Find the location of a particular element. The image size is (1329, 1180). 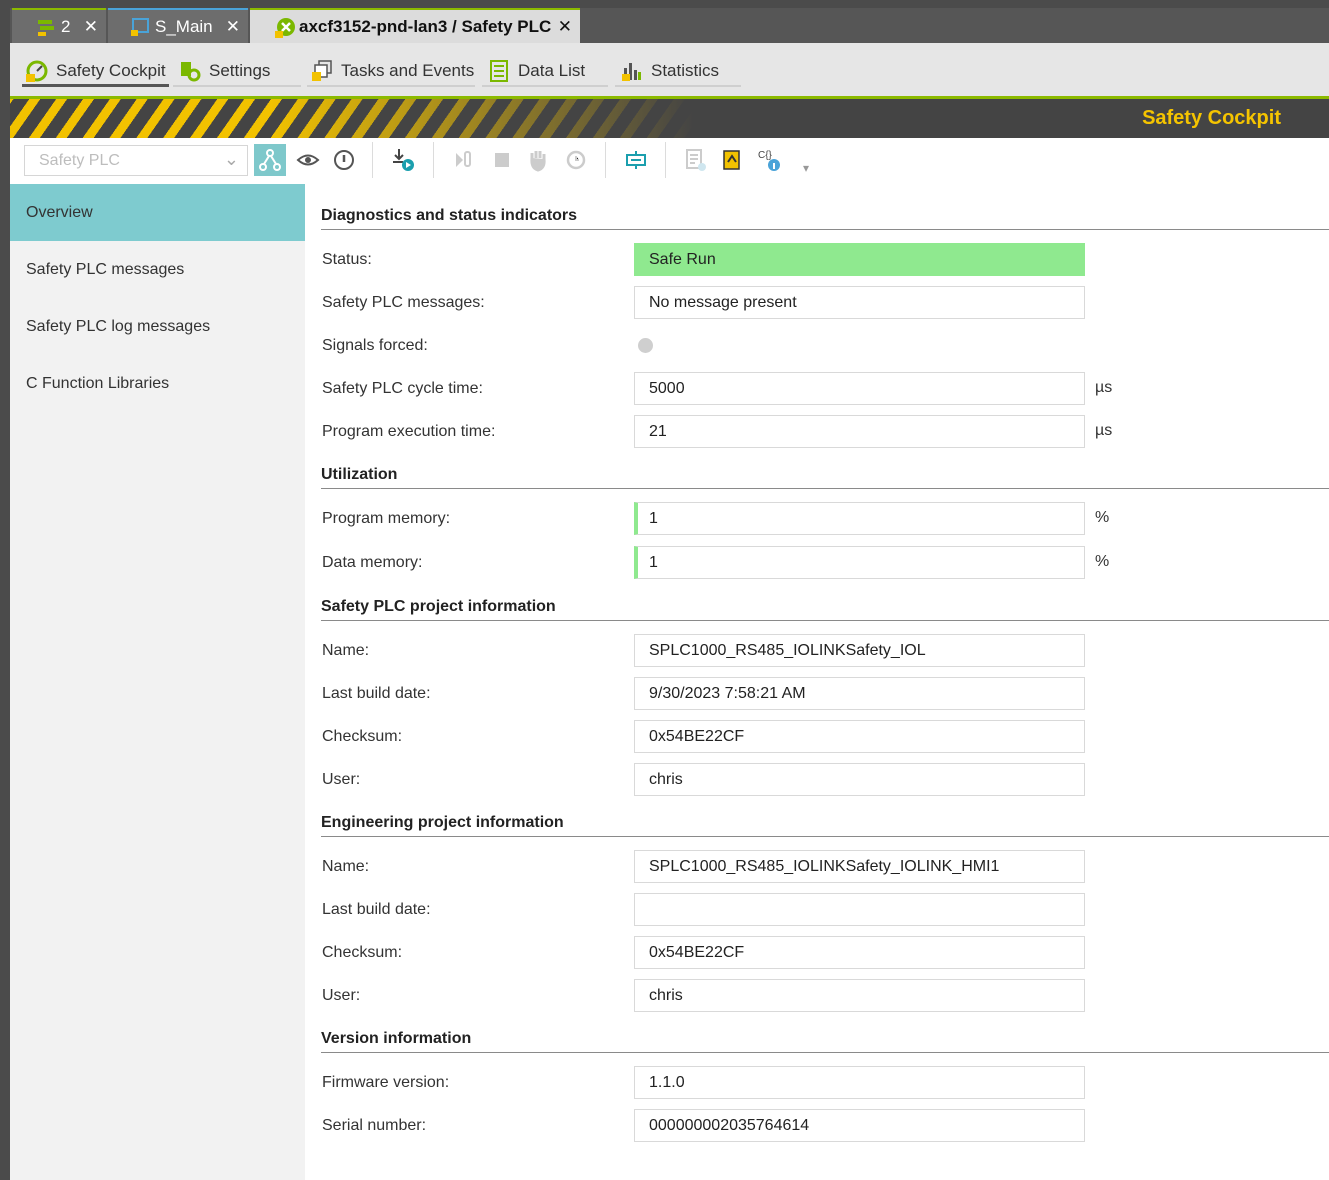

plc-user-label: User: is located at coordinates (341, 779).